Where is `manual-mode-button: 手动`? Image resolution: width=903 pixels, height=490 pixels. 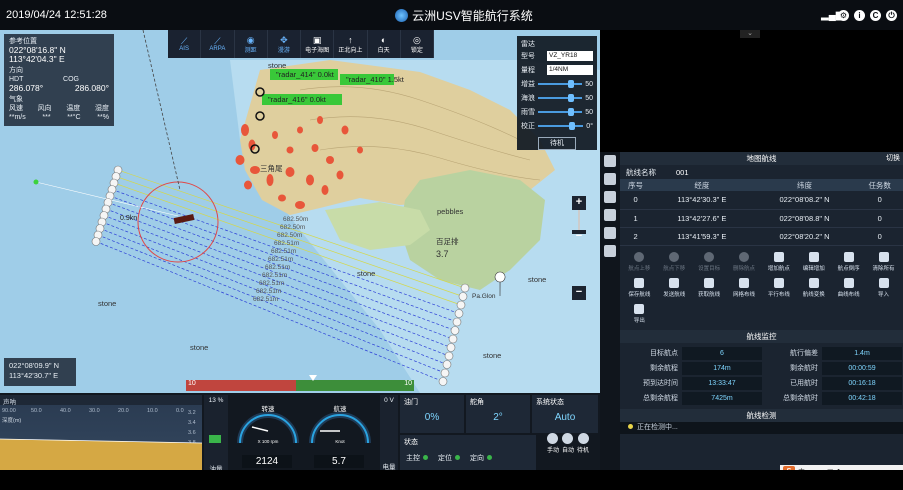
manual-mode-button: 手动 is located at coordinates (553, 451).